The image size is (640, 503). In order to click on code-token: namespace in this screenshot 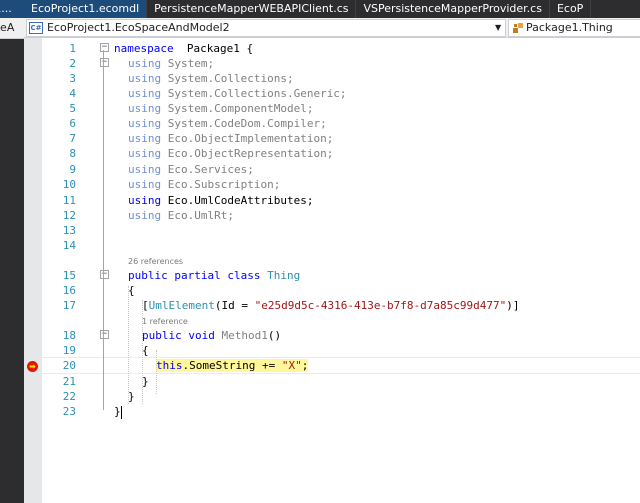, I will do `click(144, 48)`.